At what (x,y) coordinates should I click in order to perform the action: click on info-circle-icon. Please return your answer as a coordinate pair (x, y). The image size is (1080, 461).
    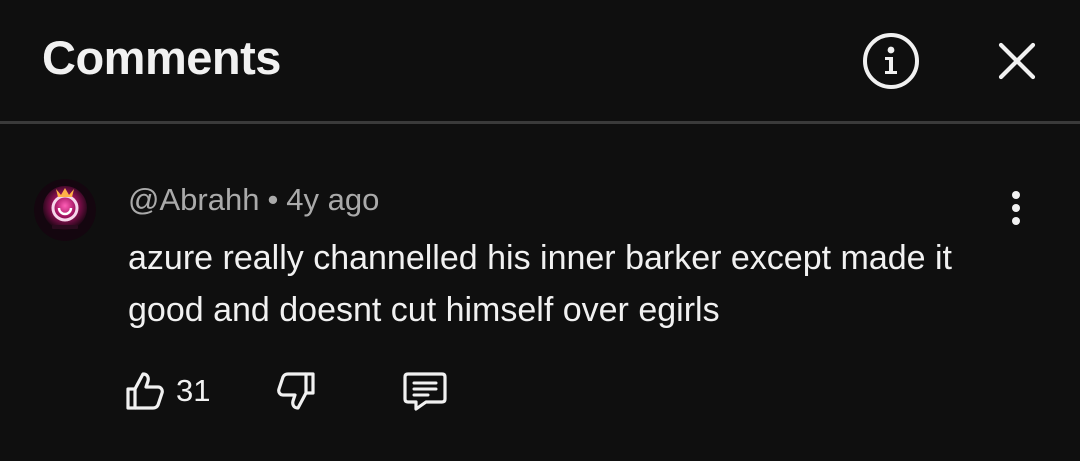
    Looking at the image, I should click on (891, 61).